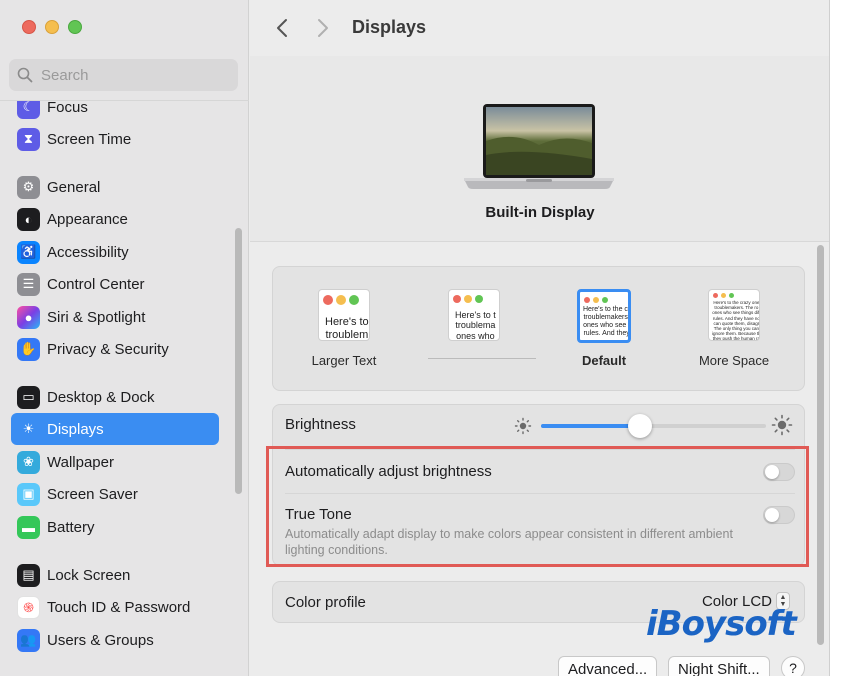 Image resolution: width=852 pixels, height=676 pixels. What do you see at coordinates (89, 139) in the screenshot?
I see `sidebar-item-label: Screen Time` at bounding box center [89, 139].